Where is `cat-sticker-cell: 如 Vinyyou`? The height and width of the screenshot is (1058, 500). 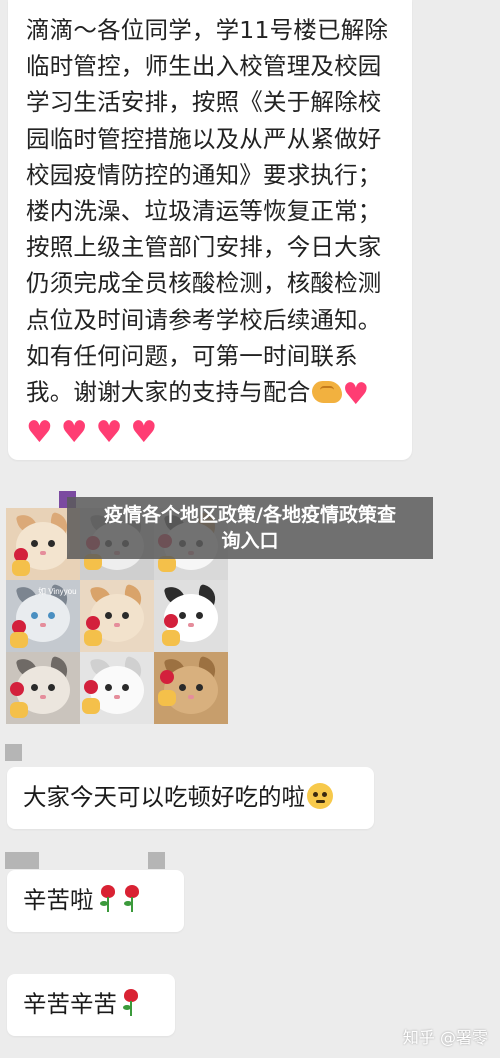 cat-sticker-cell: 如 Vinyyou is located at coordinates (43, 616).